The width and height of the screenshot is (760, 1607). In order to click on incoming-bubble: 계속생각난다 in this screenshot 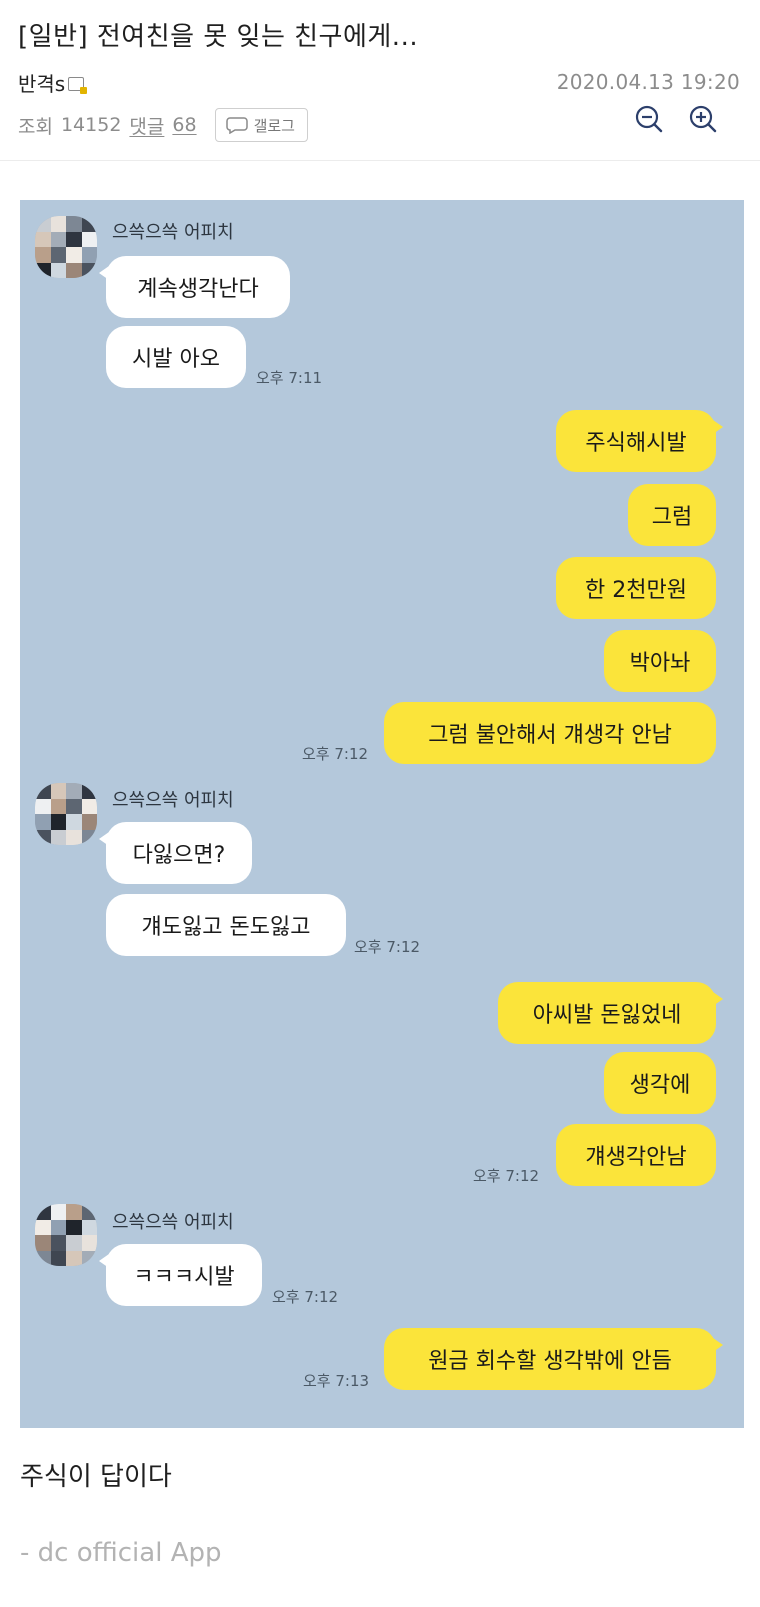, I will do `click(194, 287)`.